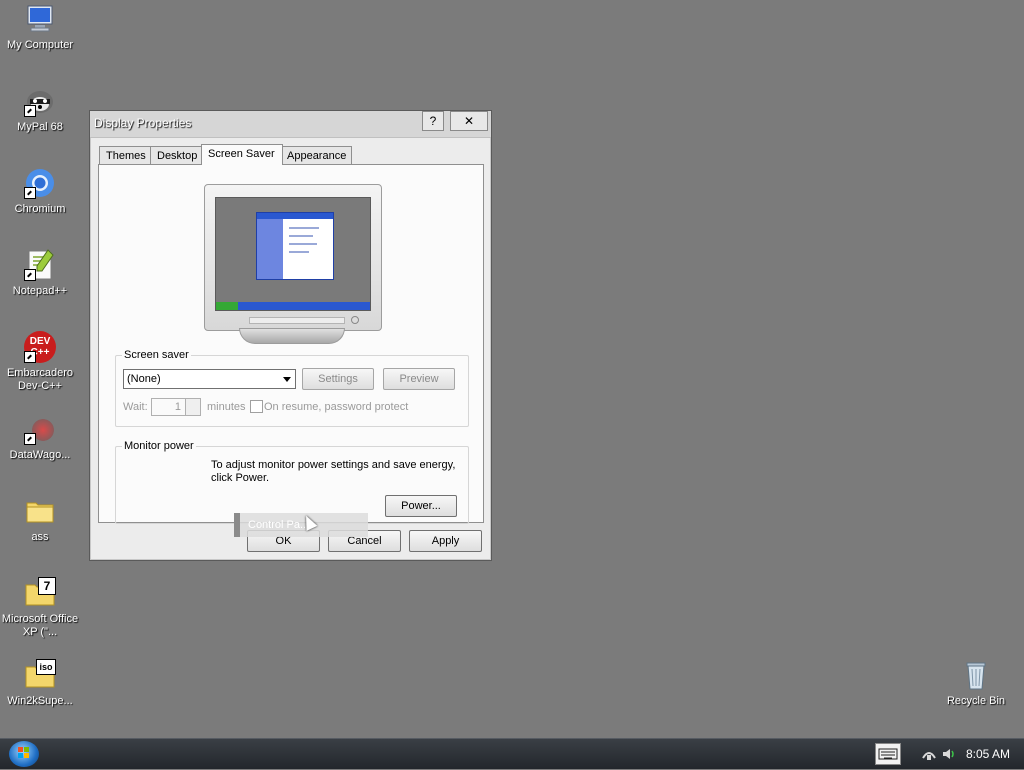  Describe the element at coordinates (40, 45) in the screenshot. I see `desktop-icon-label: My Computer` at that location.